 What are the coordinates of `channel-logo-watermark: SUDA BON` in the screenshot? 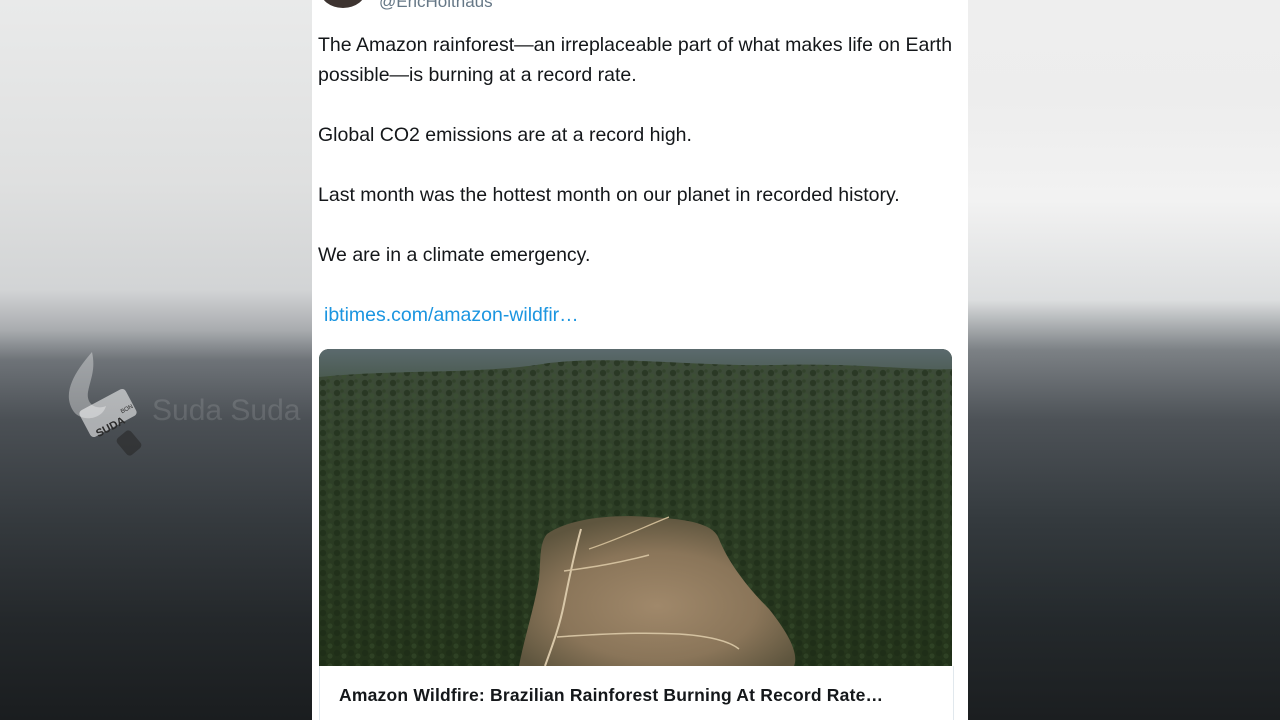 It's located at (107, 405).